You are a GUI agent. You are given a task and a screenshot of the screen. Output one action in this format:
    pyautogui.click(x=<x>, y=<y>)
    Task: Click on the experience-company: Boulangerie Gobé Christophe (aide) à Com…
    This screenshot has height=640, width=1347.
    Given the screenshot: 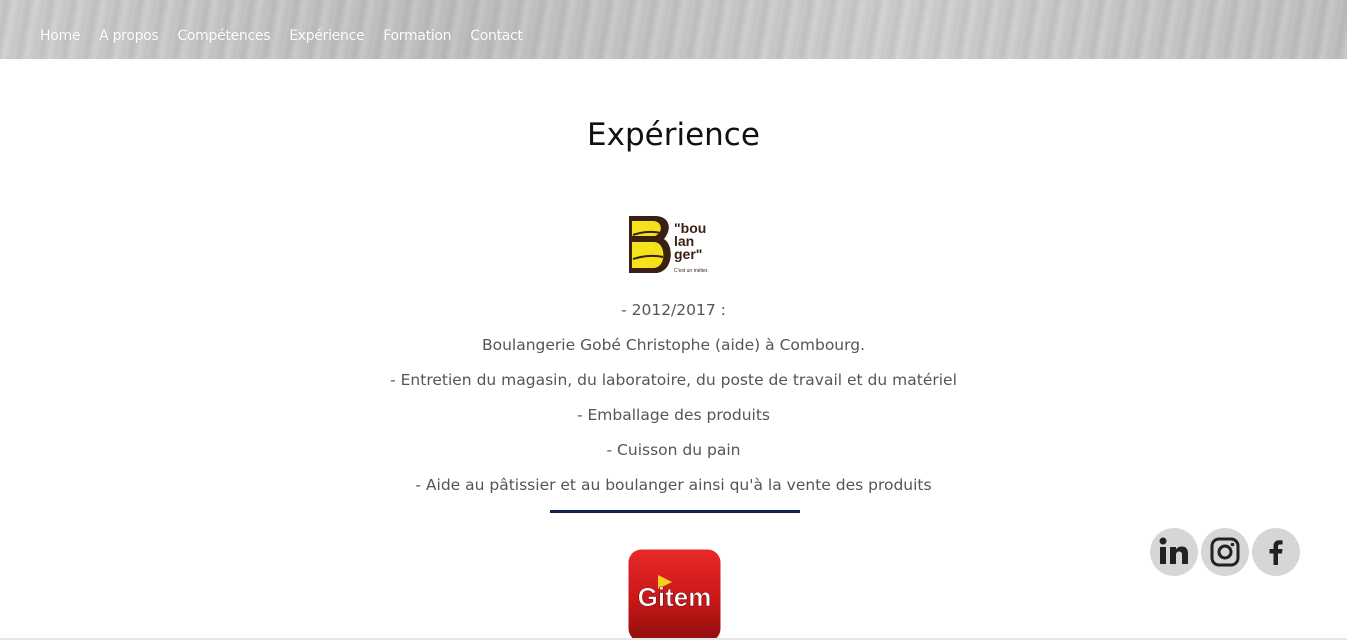 What is the action you would take?
    pyautogui.click(x=673, y=345)
    